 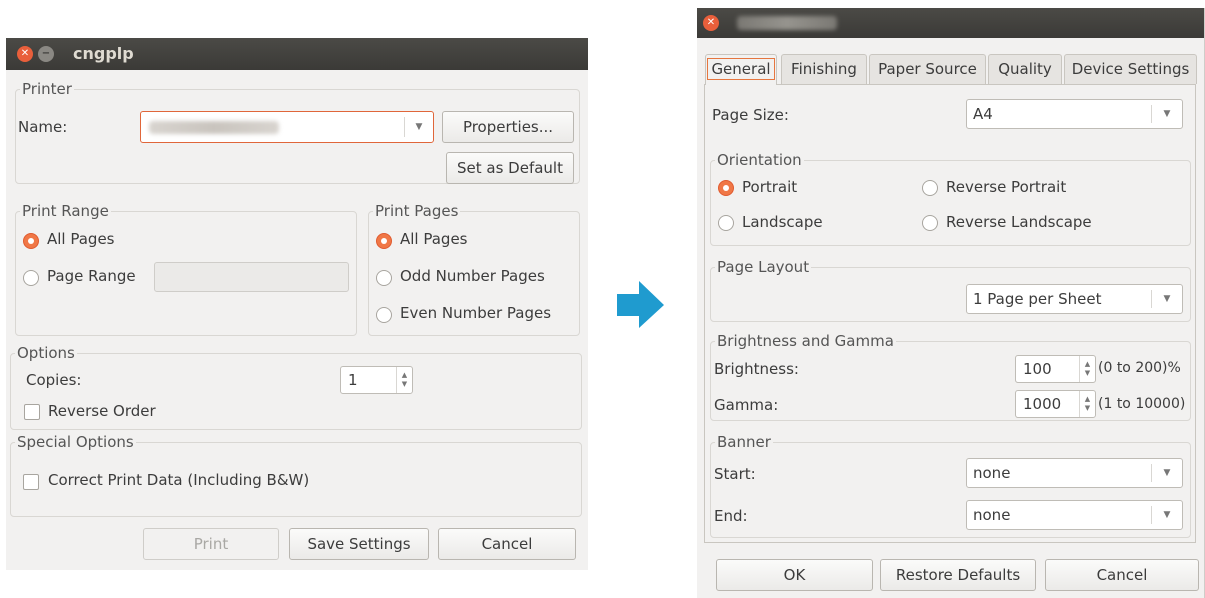 What do you see at coordinates (759, 160) in the screenshot?
I see `orientation-group-label: Orientation` at bounding box center [759, 160].